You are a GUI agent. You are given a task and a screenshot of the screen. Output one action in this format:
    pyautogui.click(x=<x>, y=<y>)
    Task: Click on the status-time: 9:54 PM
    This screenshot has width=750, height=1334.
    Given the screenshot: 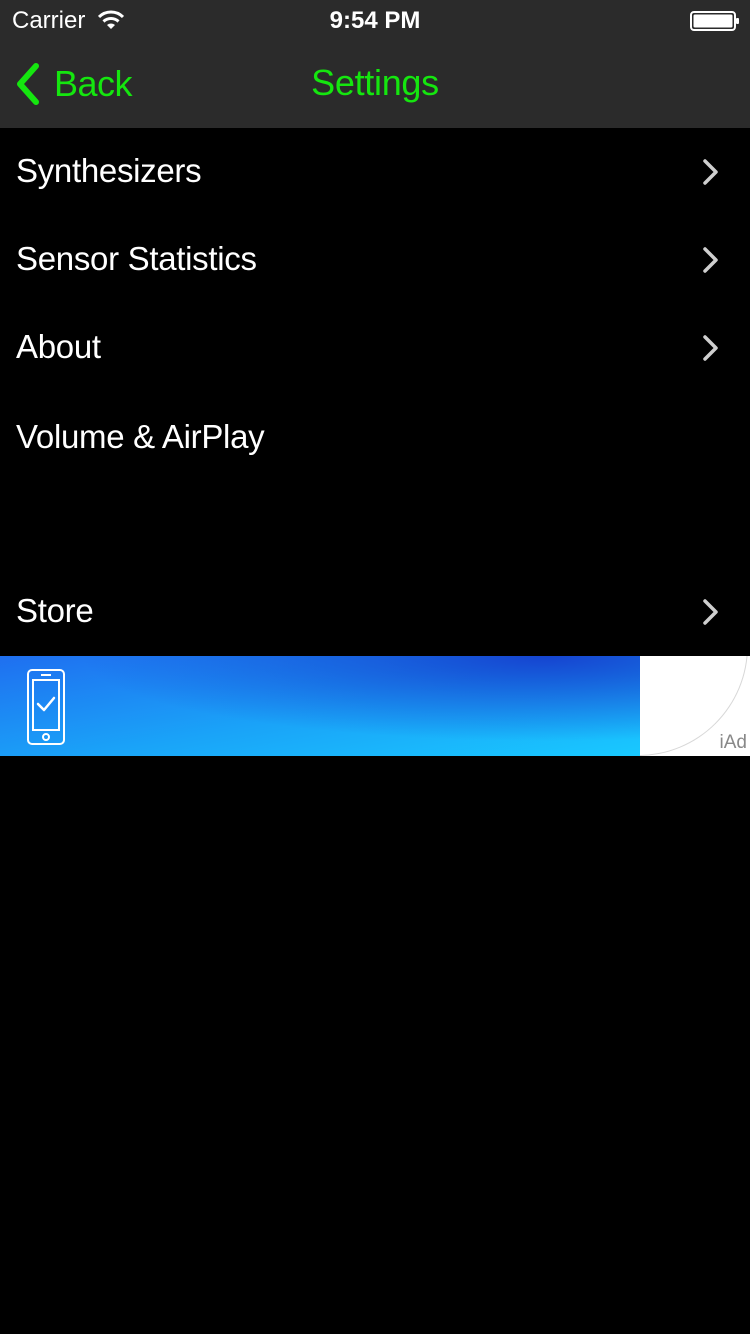 What is the action you would take?
    pyautogui.click(x=375, y=20)
    